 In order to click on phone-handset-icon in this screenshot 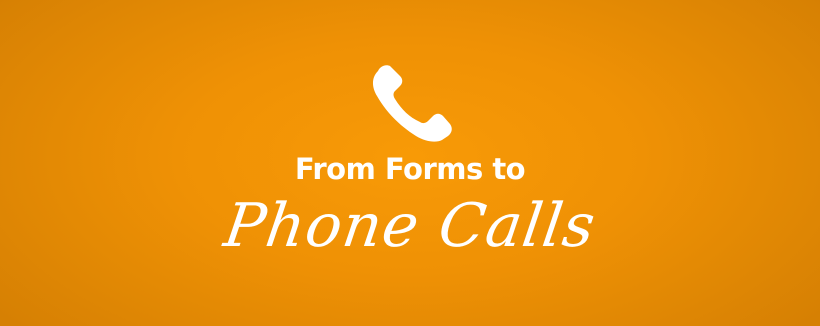, I will do `click(410, 102)`.